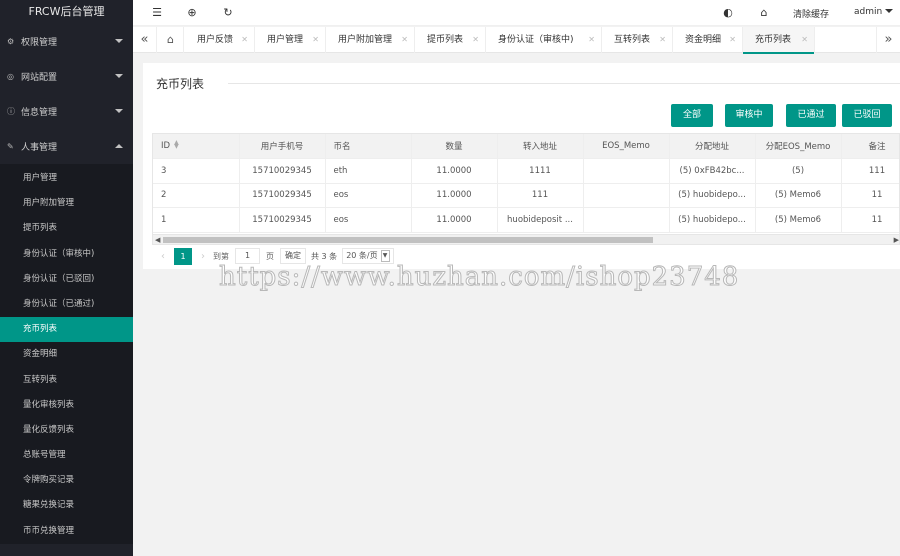 Image resolution: width=900 pixels, height=556 pixels. I want to click on tab-user-extra: 用户附加管理 ✕, so click(370, 40).